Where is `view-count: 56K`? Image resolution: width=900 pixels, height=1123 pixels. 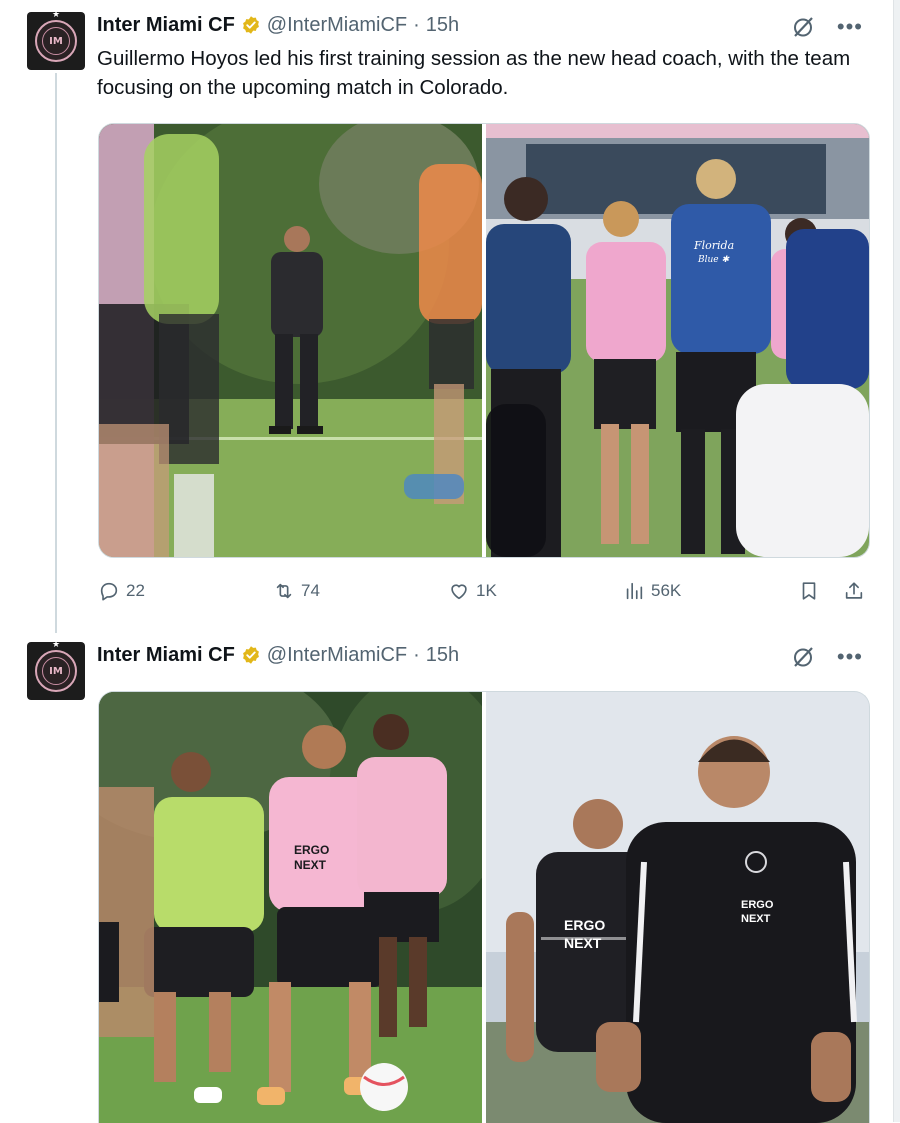 view-count: 56K is located at coordinates (666, 590).